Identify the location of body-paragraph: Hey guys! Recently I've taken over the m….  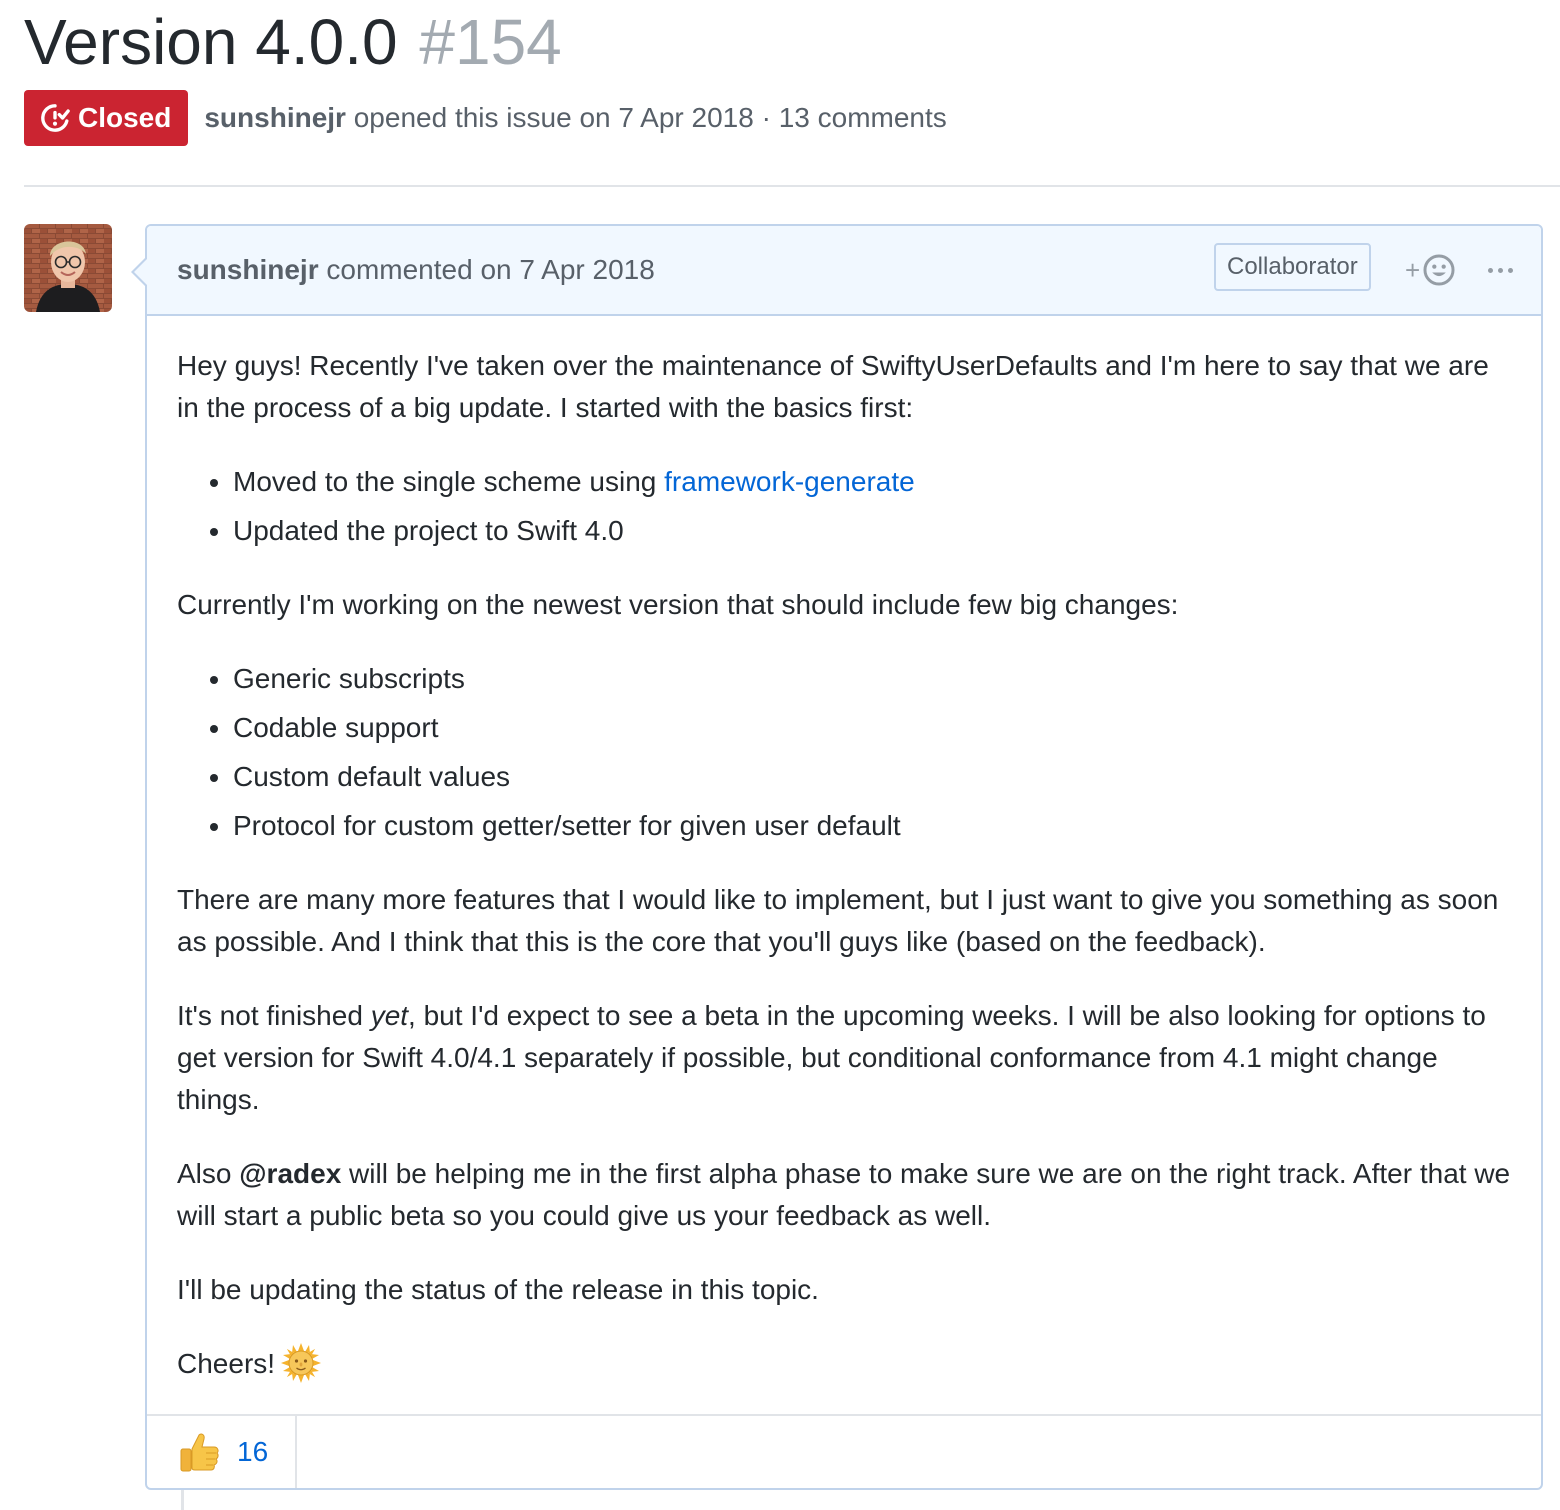
(833, 386).